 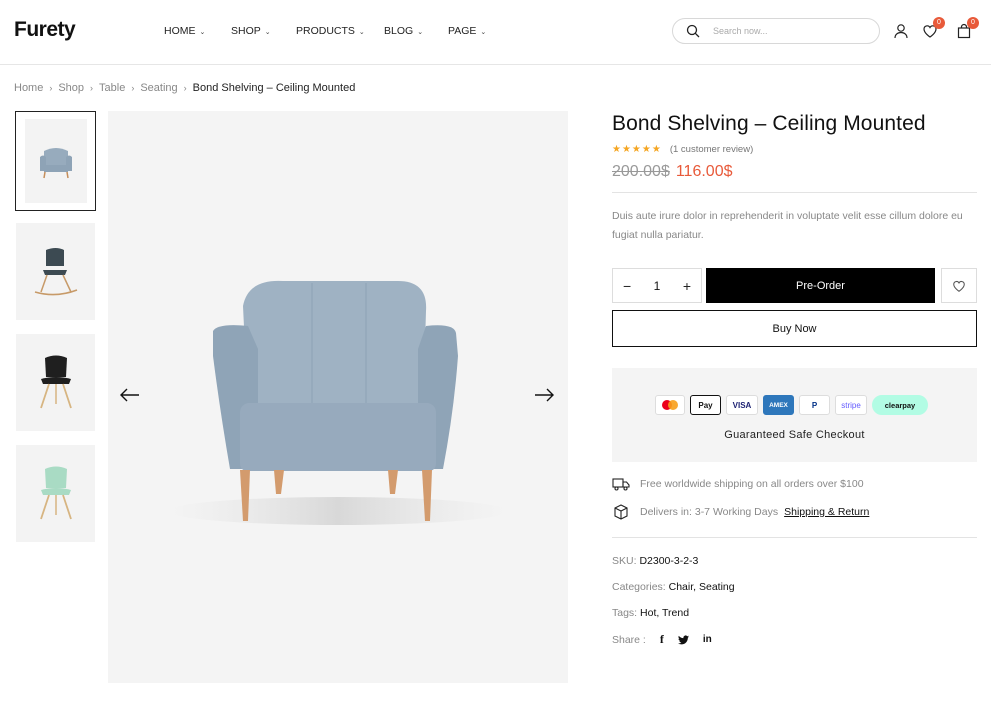 What do you see at coordinates (624, 561) in the screenshot?
I see `sku-label: SKU:` at bounding box center [624, 561].